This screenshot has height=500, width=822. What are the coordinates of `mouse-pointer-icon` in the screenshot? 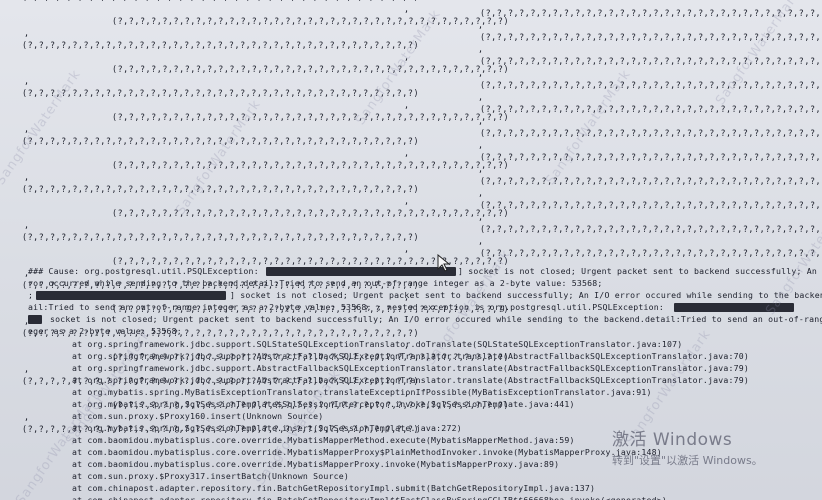 It's located at (444, 263).